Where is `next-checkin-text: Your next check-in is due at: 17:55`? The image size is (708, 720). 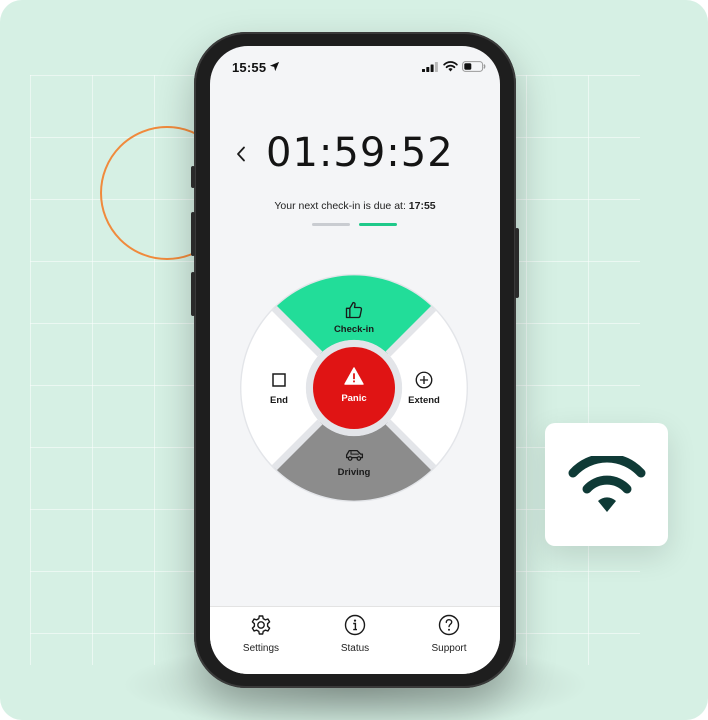
next-checkin-text: Your next check-in is due at: 17:55 is located at coordinates (355, 206).